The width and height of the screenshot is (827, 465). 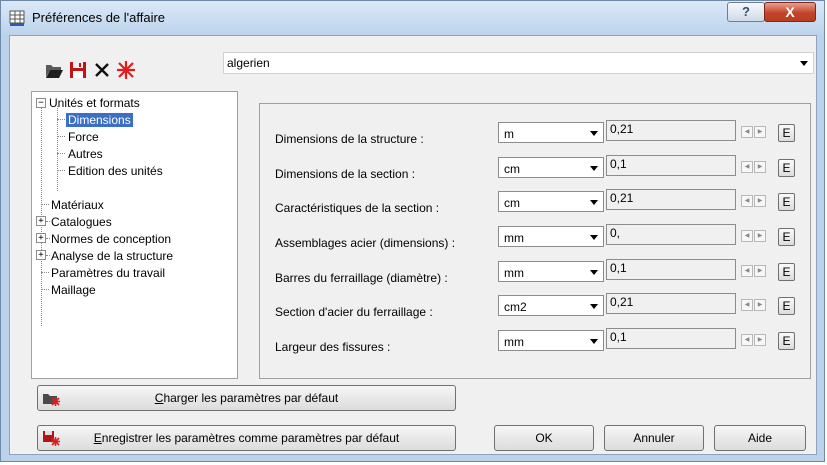 I want to click on floppy-disk-icon, so click(x=78, y=70).